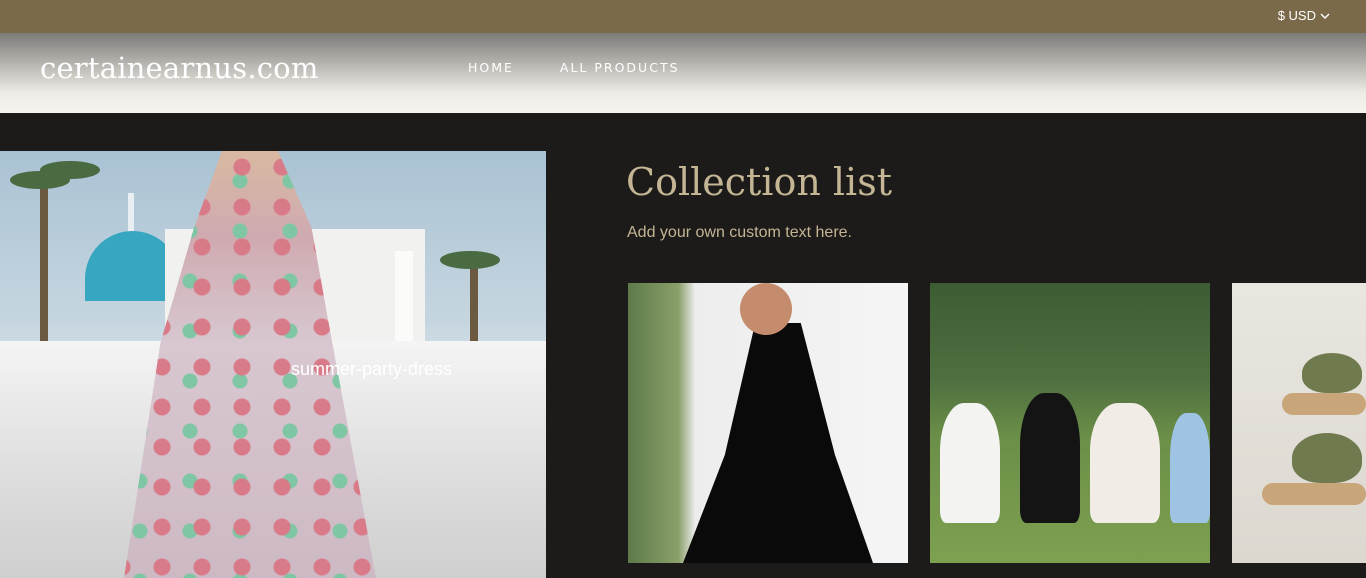 Image resolution: width=1366 pixels, height=578 pixels. What do you see at coordinates (371, 369) in the screenshot?
I see `hero-collection-label: summer-party-dress` at bounding box center [371, 369].